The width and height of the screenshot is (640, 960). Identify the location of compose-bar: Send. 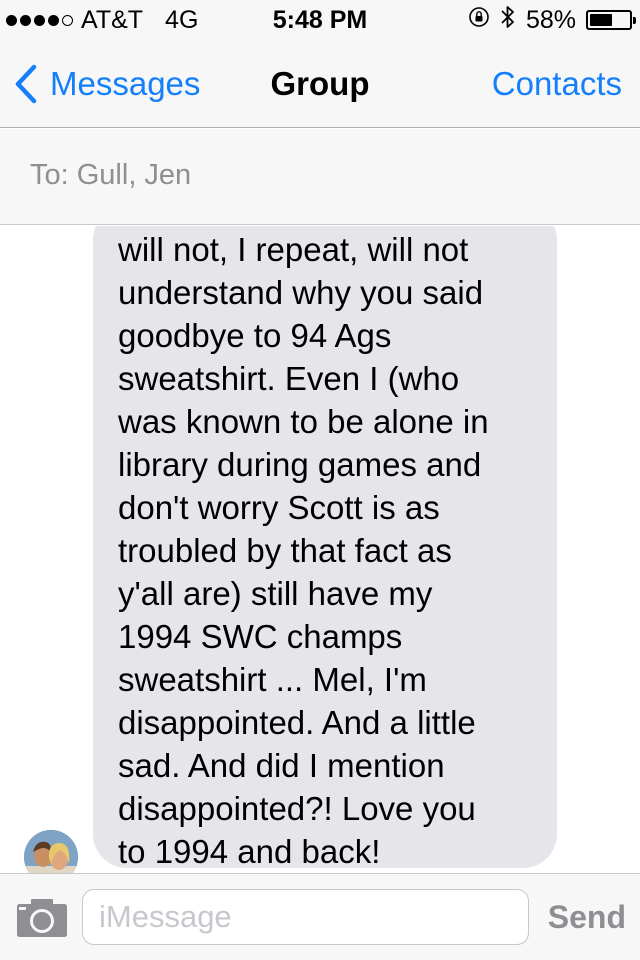
(320, 916).